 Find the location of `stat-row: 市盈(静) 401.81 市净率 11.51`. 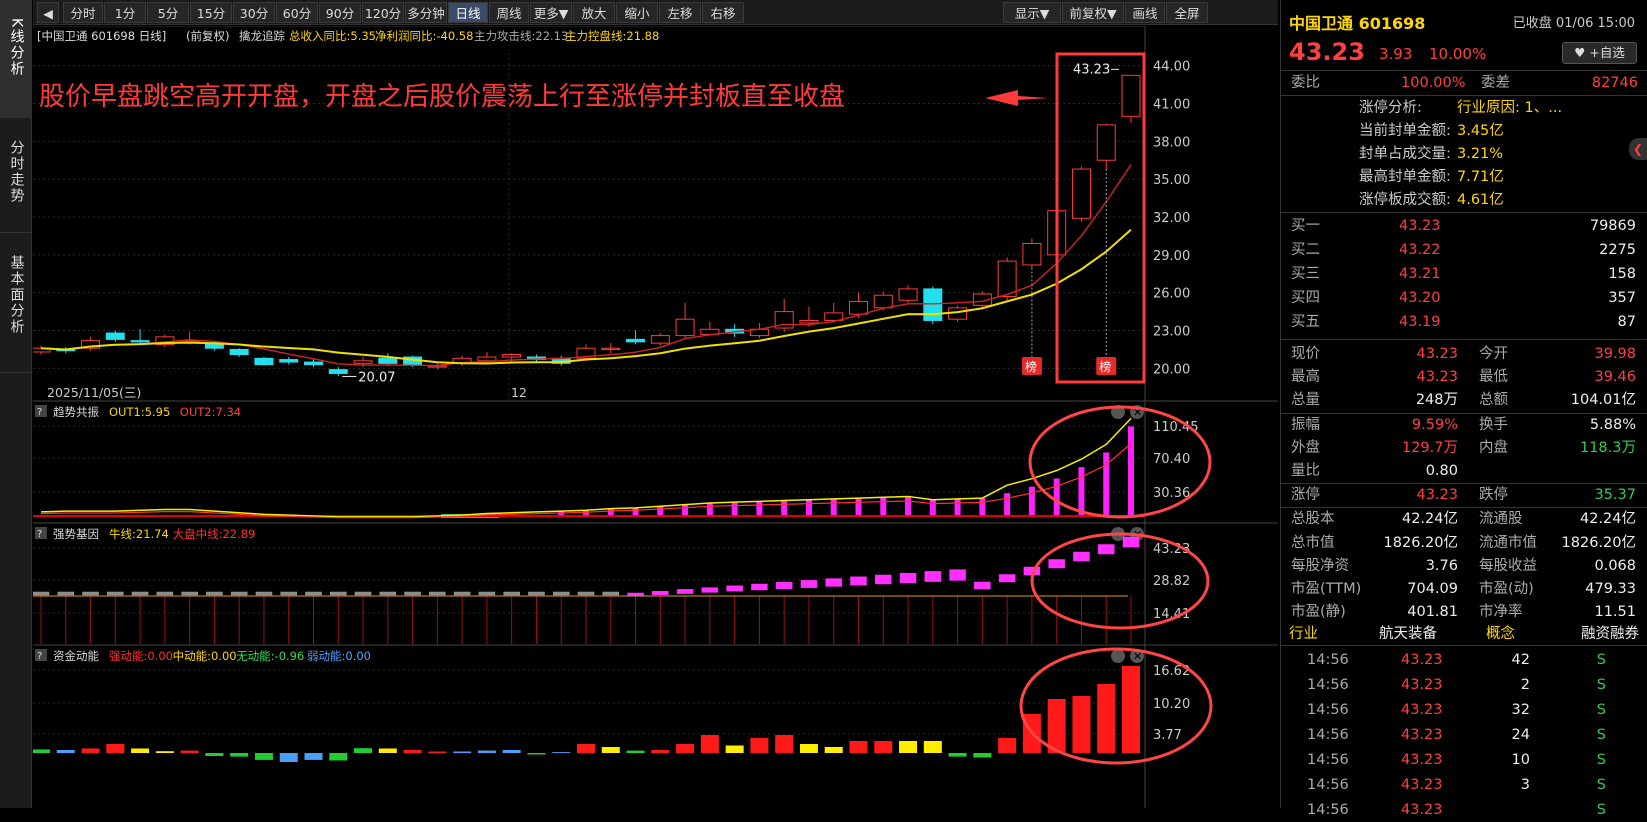

stat-row: 市盈(静) 401.81 市净率 11.51 is located at coordinates (1464, 612).